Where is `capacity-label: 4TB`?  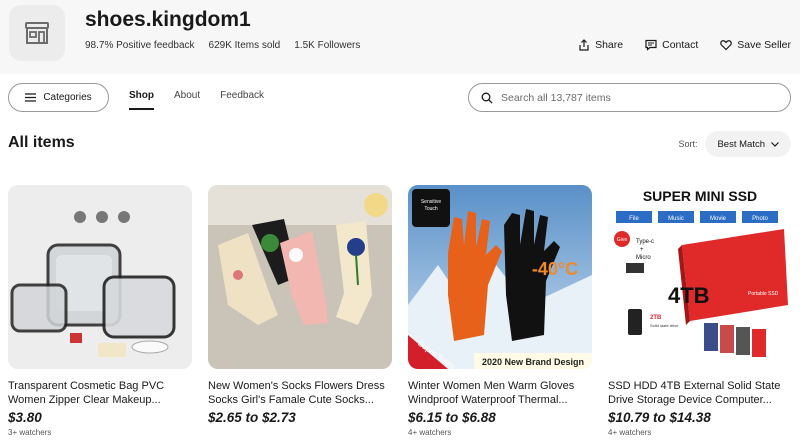 capacity-label: 4TB is located at coordinates (689, 295).